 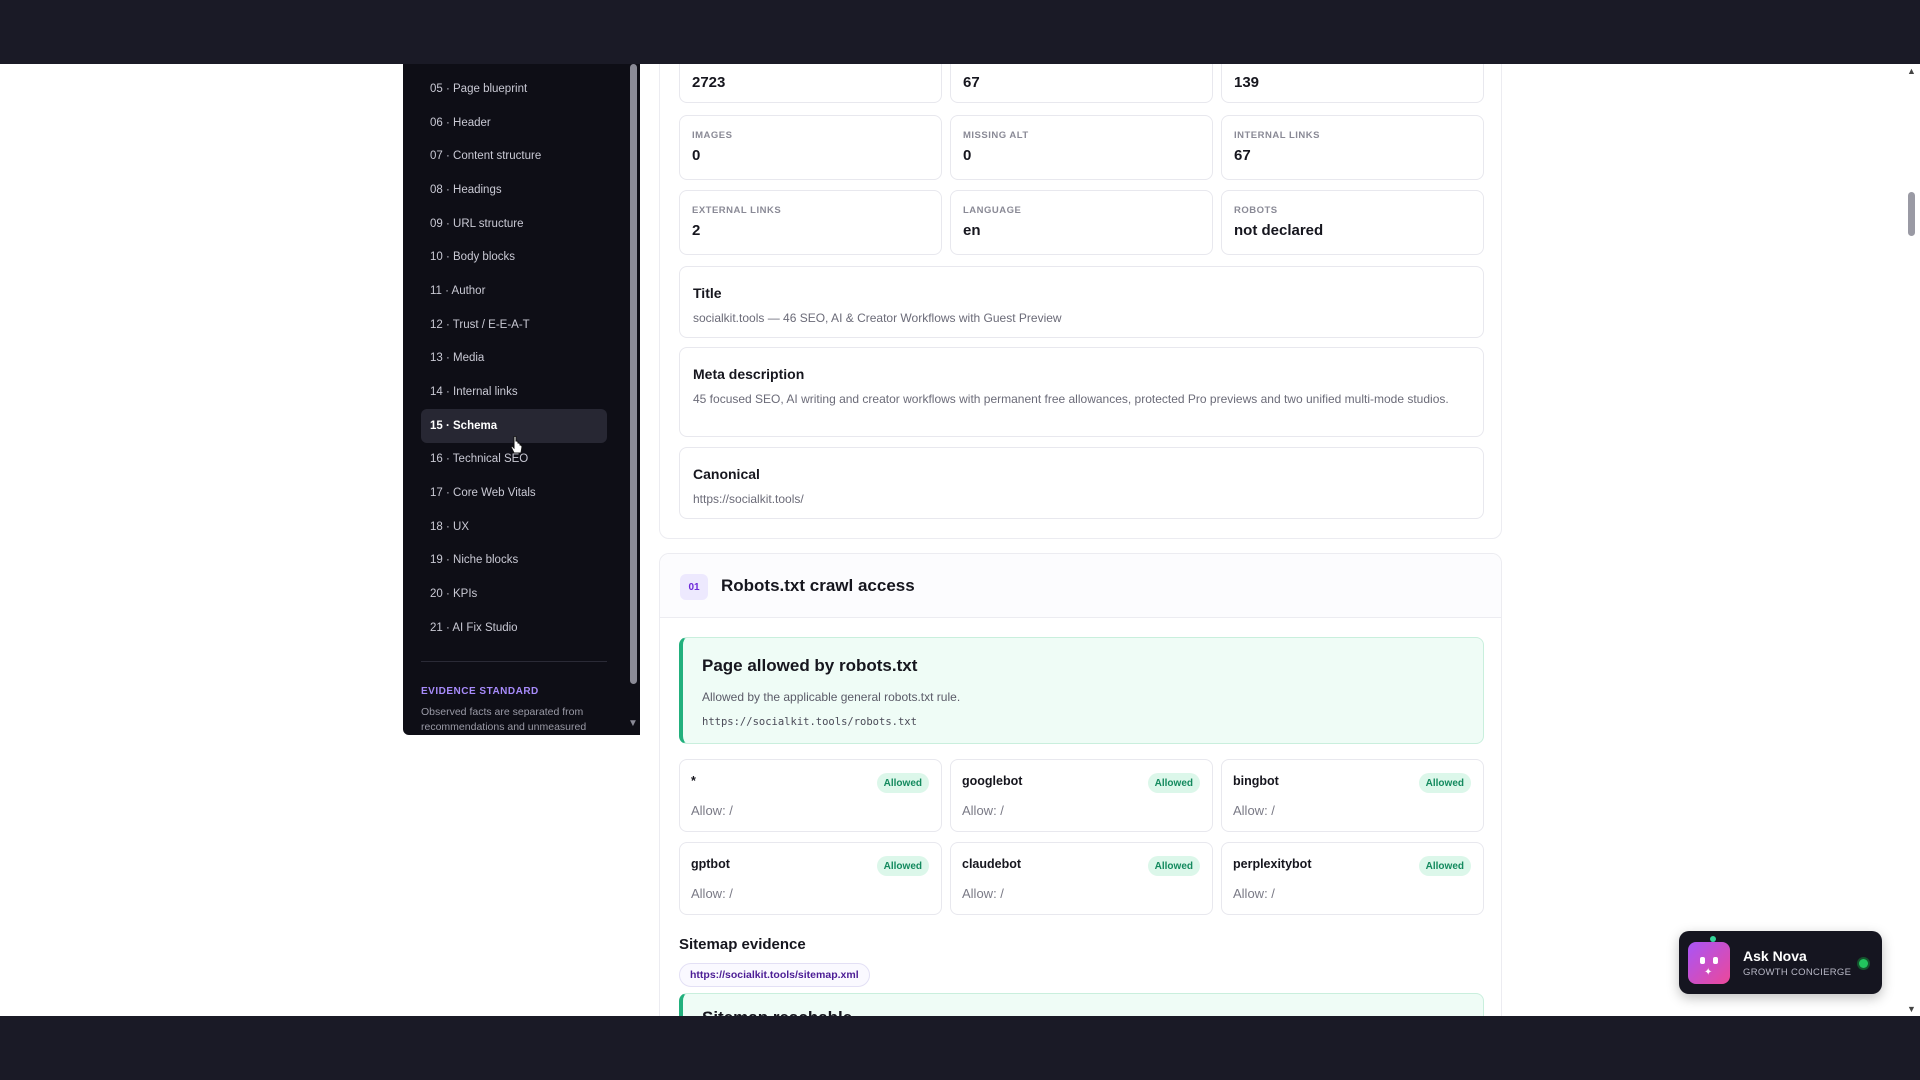 I want to click on sitemap-link: https://socialkit.tools/sitemap.xml, so click(x=774, y=975).